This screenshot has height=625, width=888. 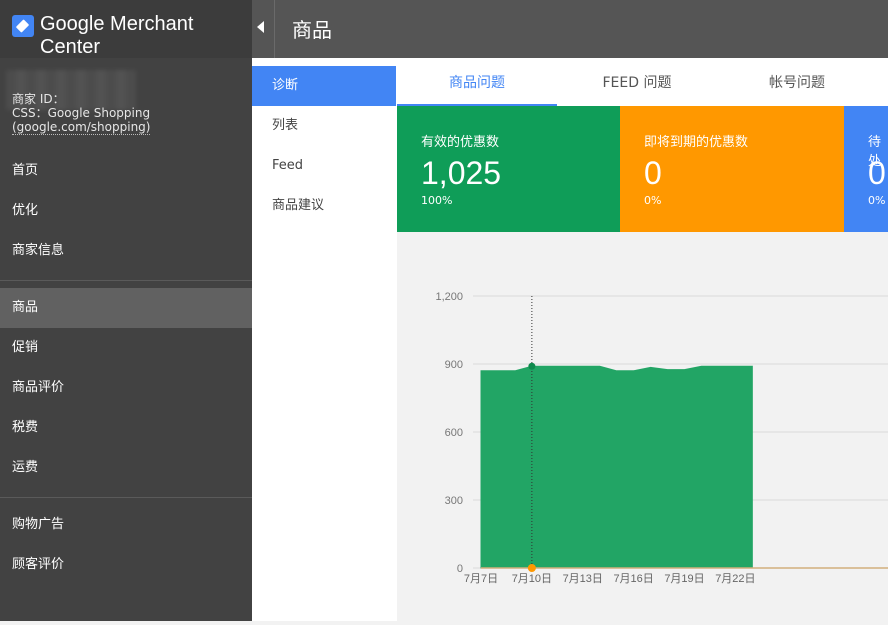 I want to click on subnav-item-diagnostics: 诊断, so click(x=324, y=86).